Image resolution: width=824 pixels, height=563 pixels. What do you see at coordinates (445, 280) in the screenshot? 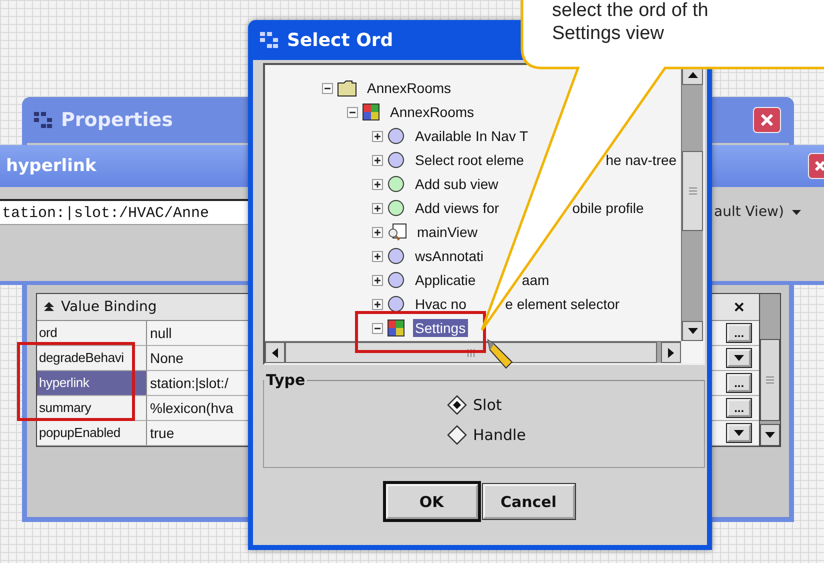
I see `tree-item: Applicatie` at bounding box center [445, 280].